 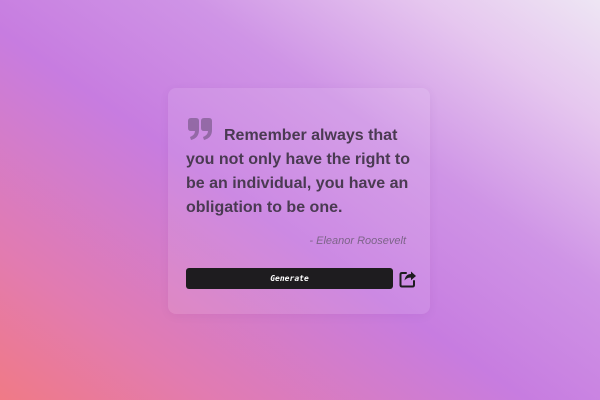 What do you see at coordinates (289, 278) in the screenshot?
I see `generate-button: Generate` at bounding box center [289, 278].